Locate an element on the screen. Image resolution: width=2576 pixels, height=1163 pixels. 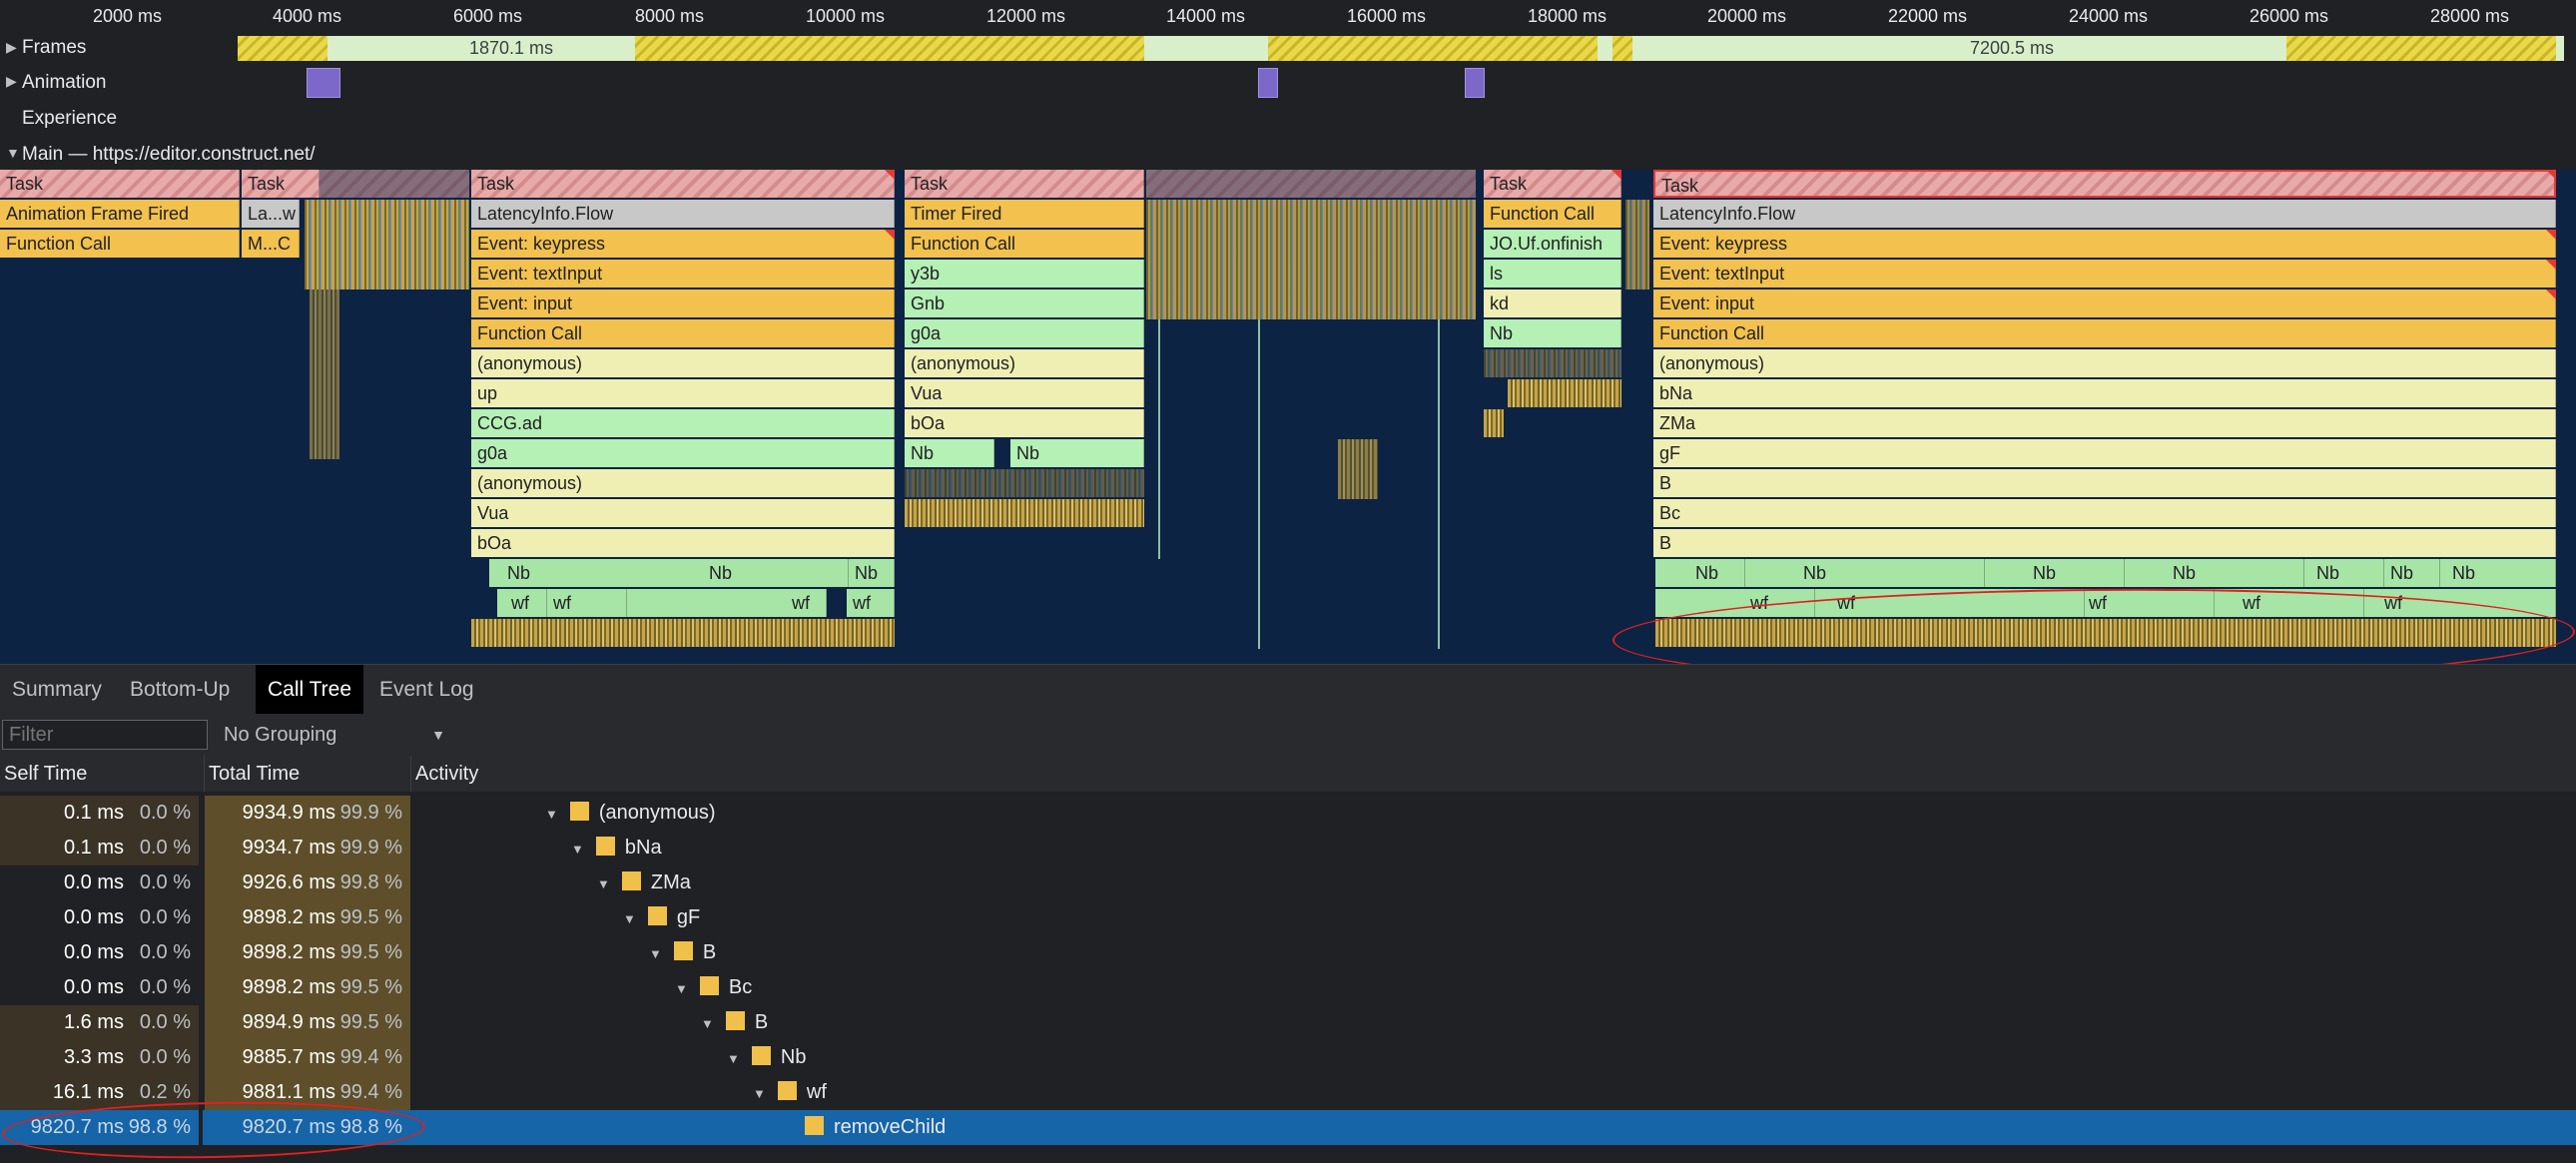
flame-block: gF is located at coordinates (2104, 453).